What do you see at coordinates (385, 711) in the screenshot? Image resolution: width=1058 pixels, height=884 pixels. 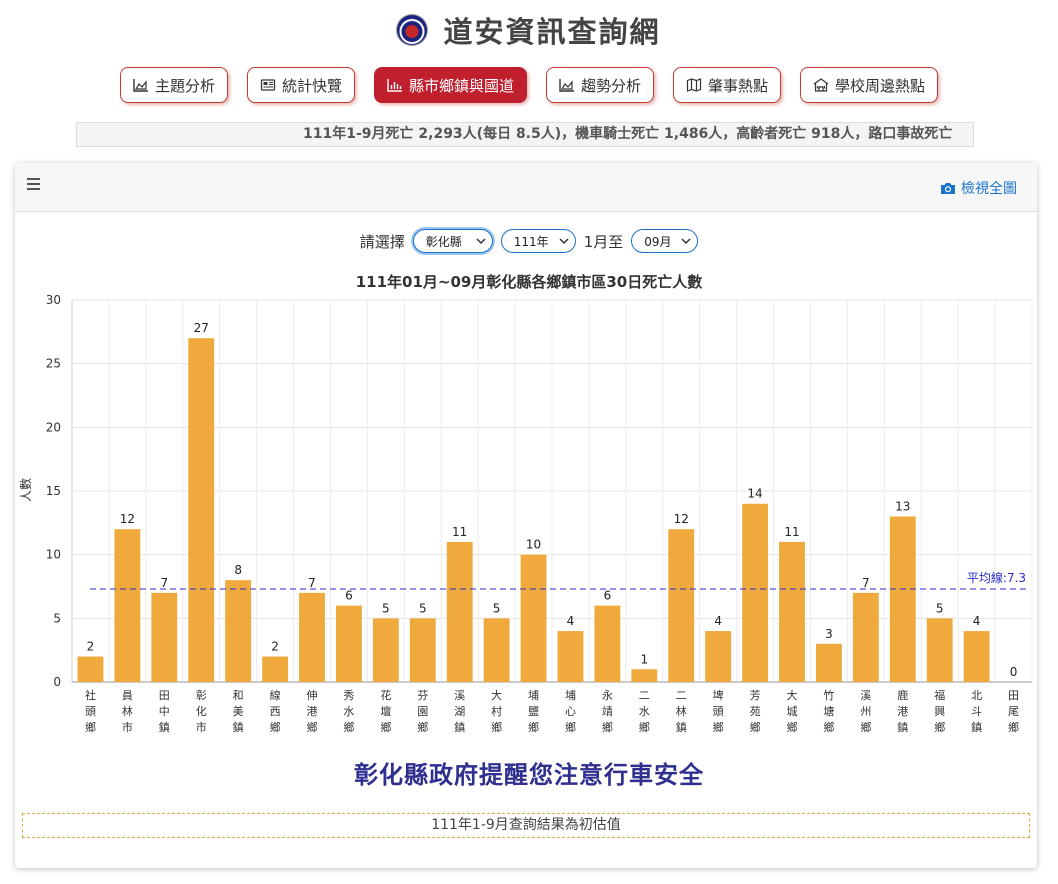 I see `x-tick-label: 花壇鄉` at bounding box center [385, 711].